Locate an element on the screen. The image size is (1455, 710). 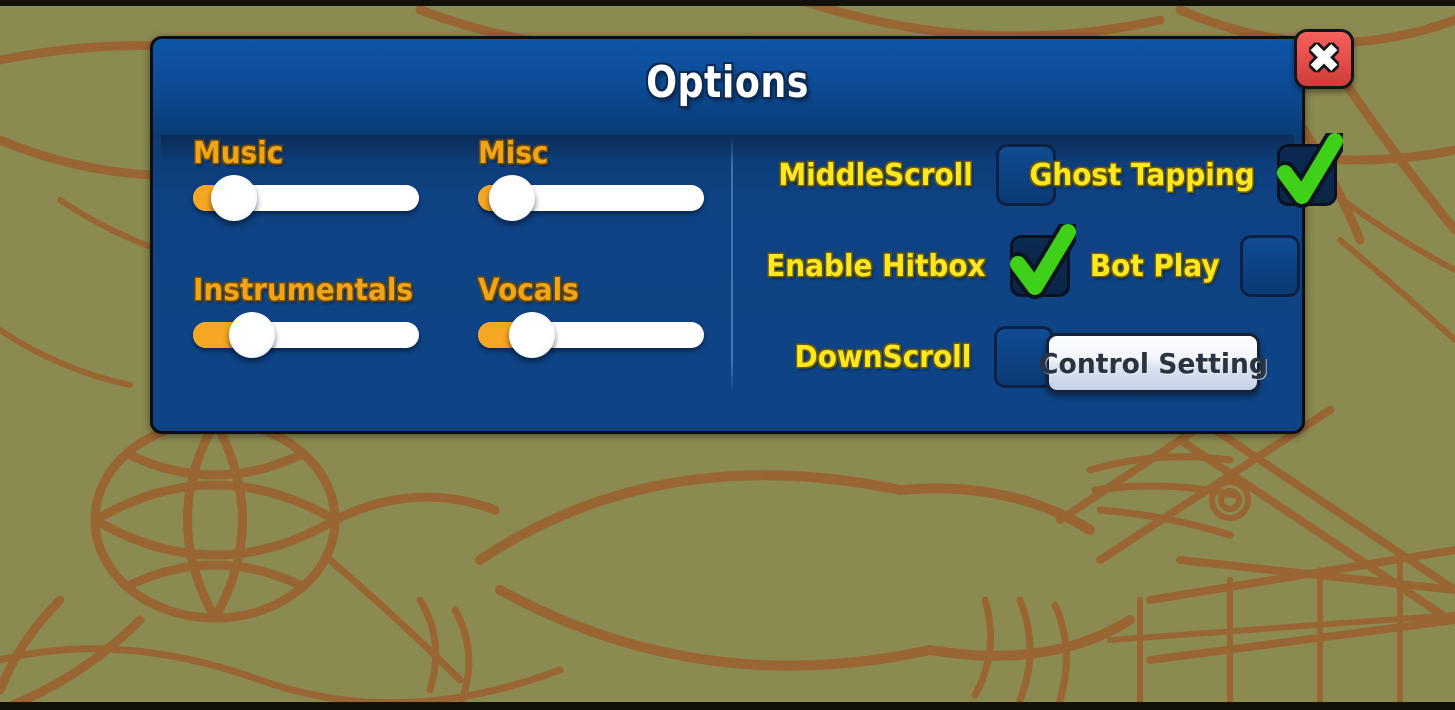
slider-group-vocals: Vocals is located at coordinates (591, 315).